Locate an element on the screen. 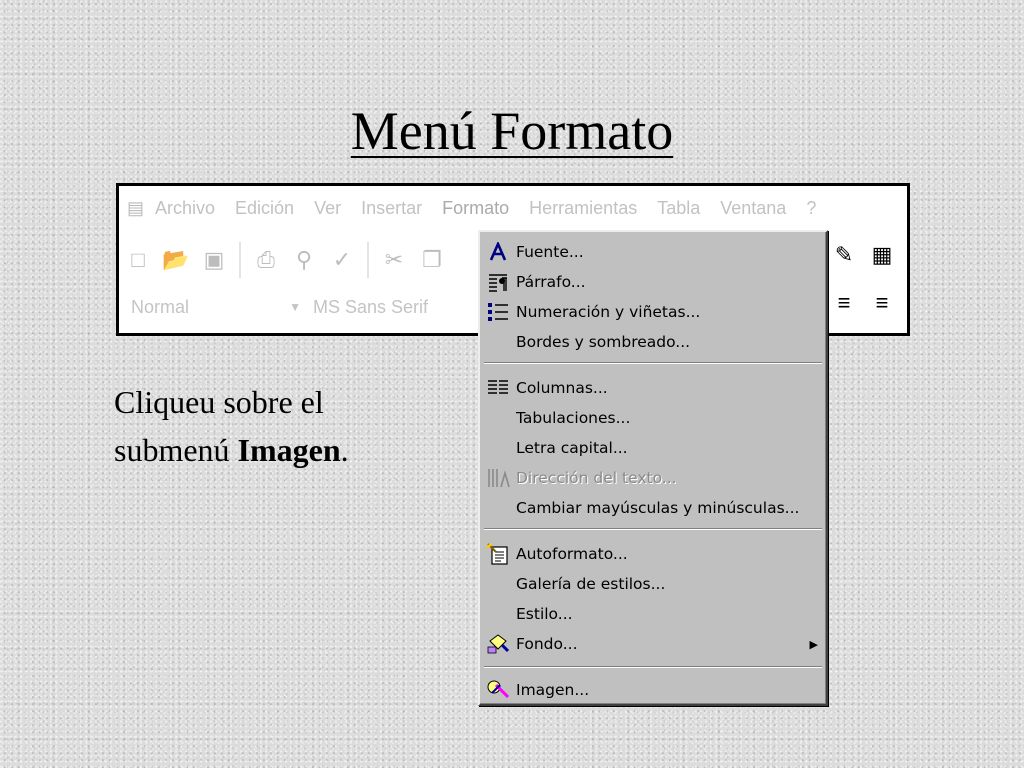  menu-help: ? is located at coordinates (811, 208).